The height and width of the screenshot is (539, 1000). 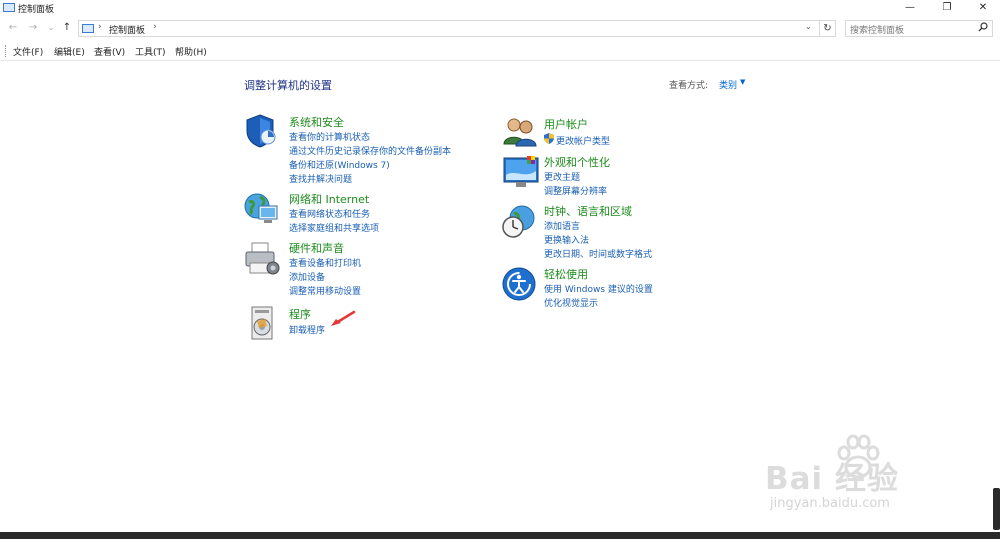 I want to click on menu-help: 帮助(H), so click(x=191, y=51).